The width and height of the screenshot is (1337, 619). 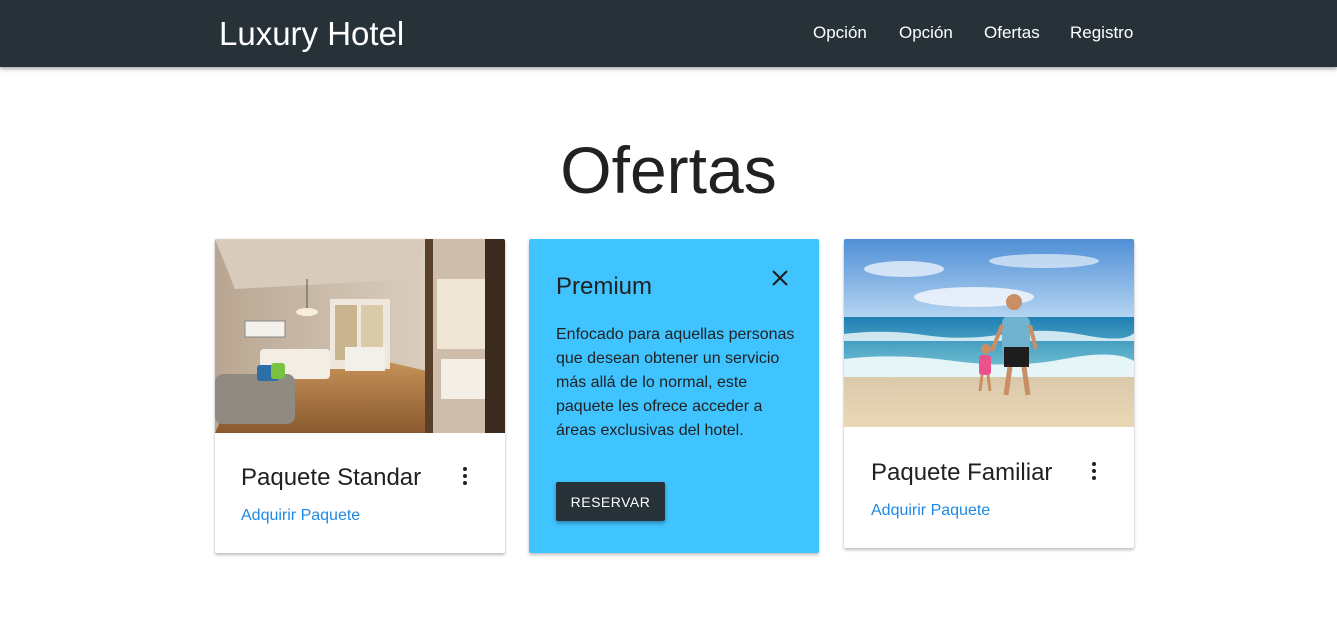 I want to click on hotel-room-photo, so click(x=360, y=336).